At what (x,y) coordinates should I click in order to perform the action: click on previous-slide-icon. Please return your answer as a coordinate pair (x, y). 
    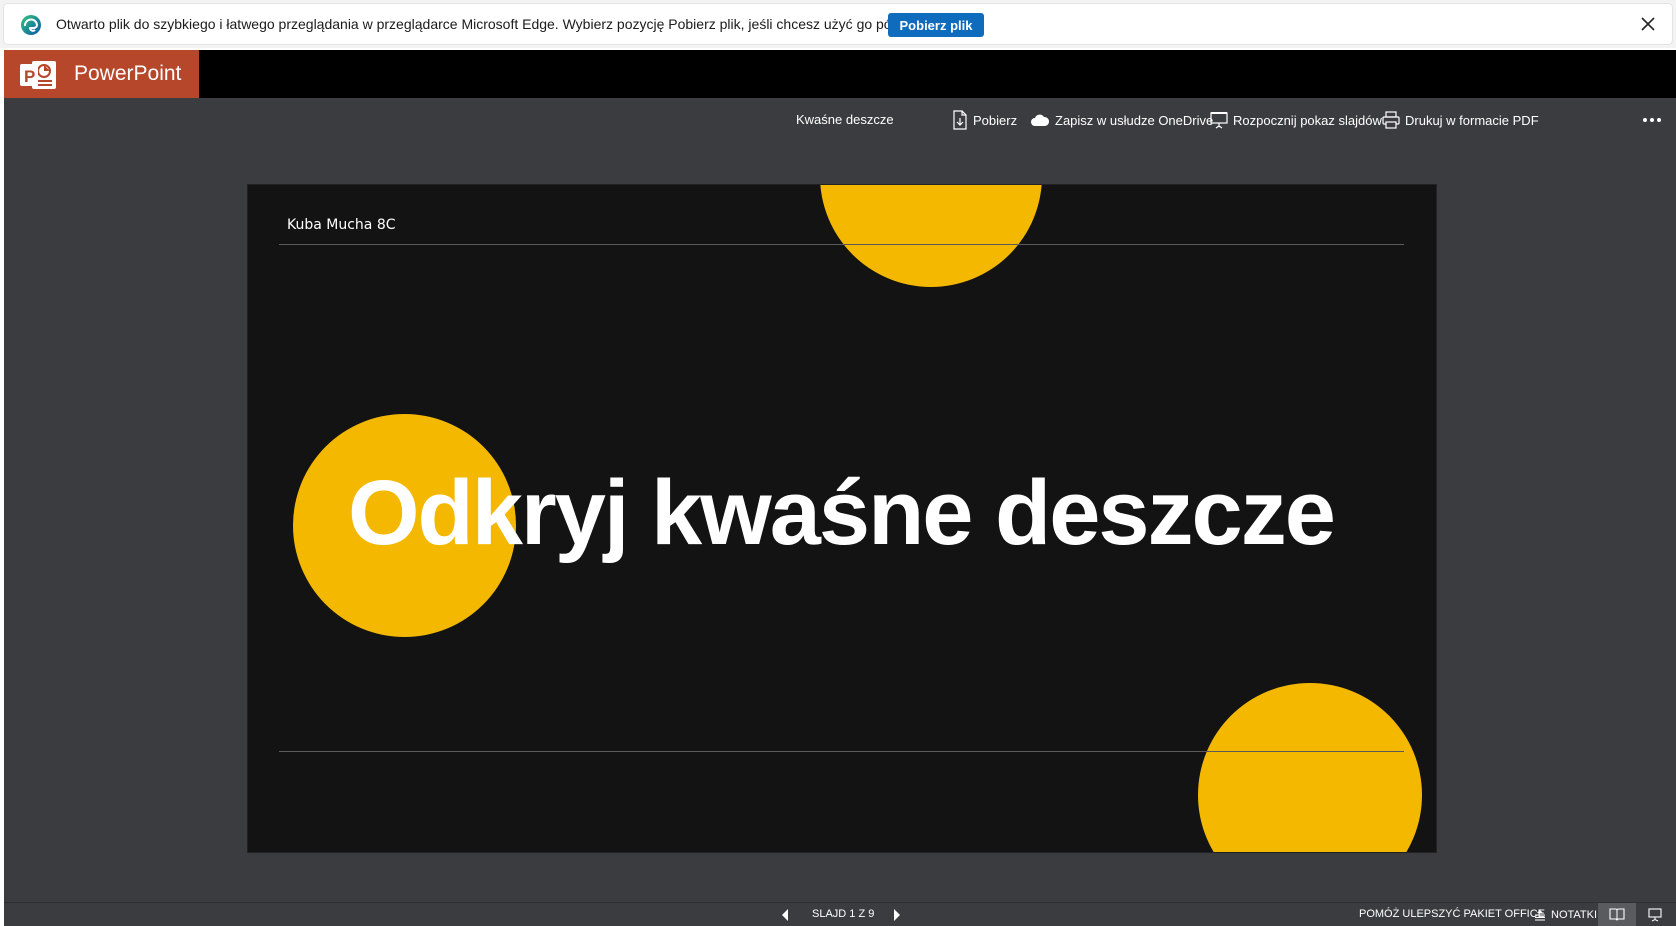
    Looking at the image, I should click on (785, 915).